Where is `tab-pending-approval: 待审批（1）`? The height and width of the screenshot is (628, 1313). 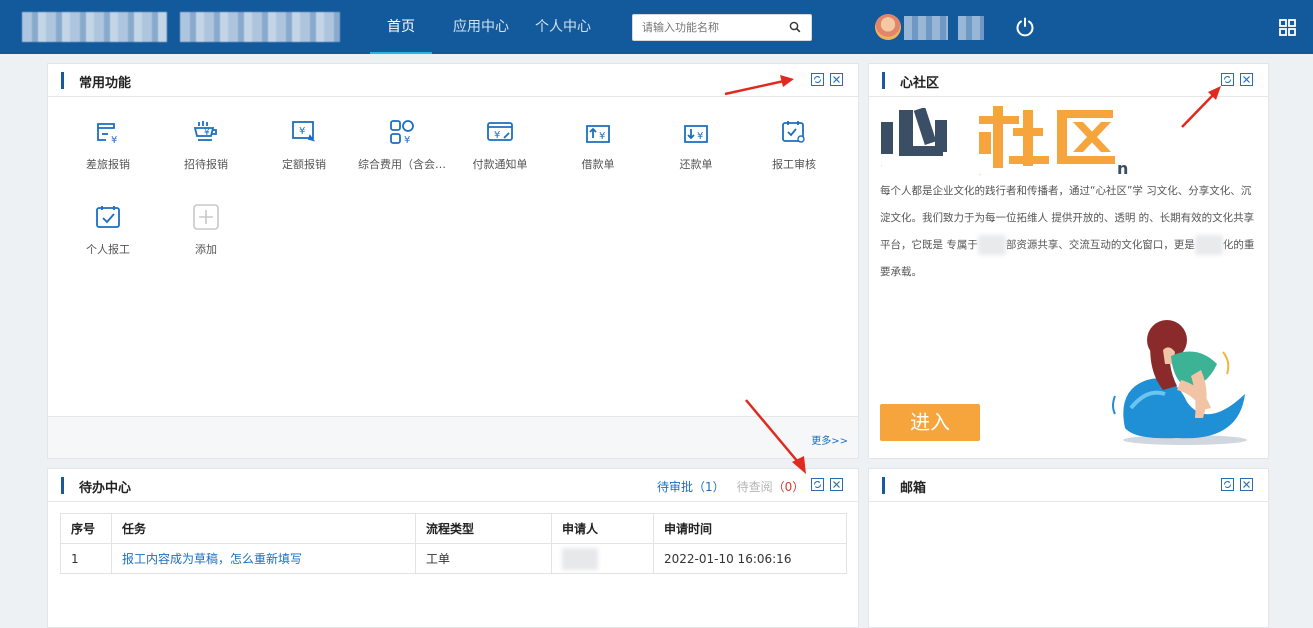 tab-pending-approval: 待审批（1） is located at coordinates (691, 486).